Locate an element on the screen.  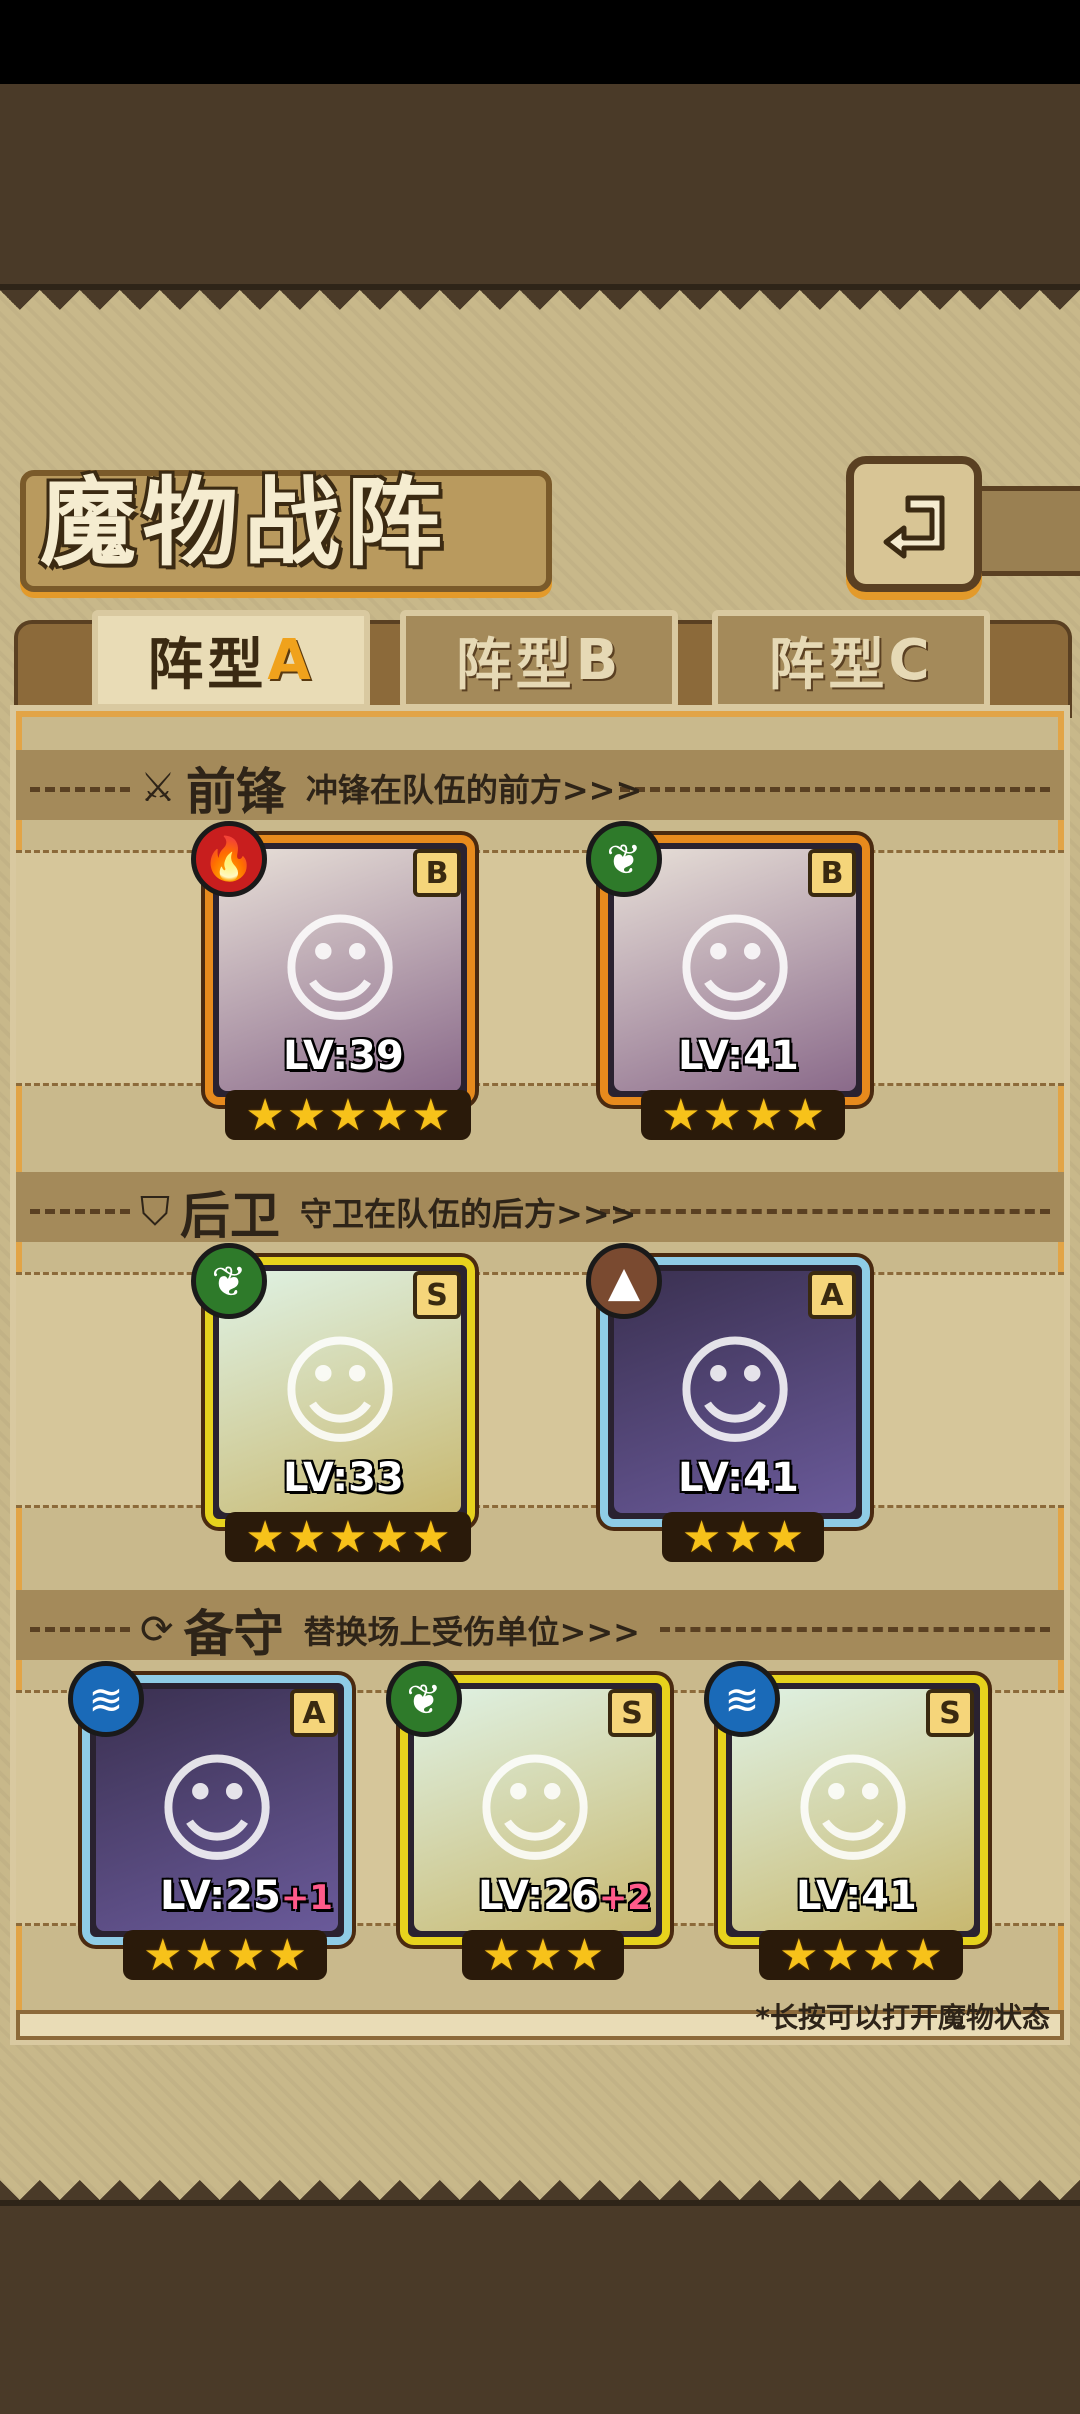
bottom-map-band is located at coordinates (540, 2307).